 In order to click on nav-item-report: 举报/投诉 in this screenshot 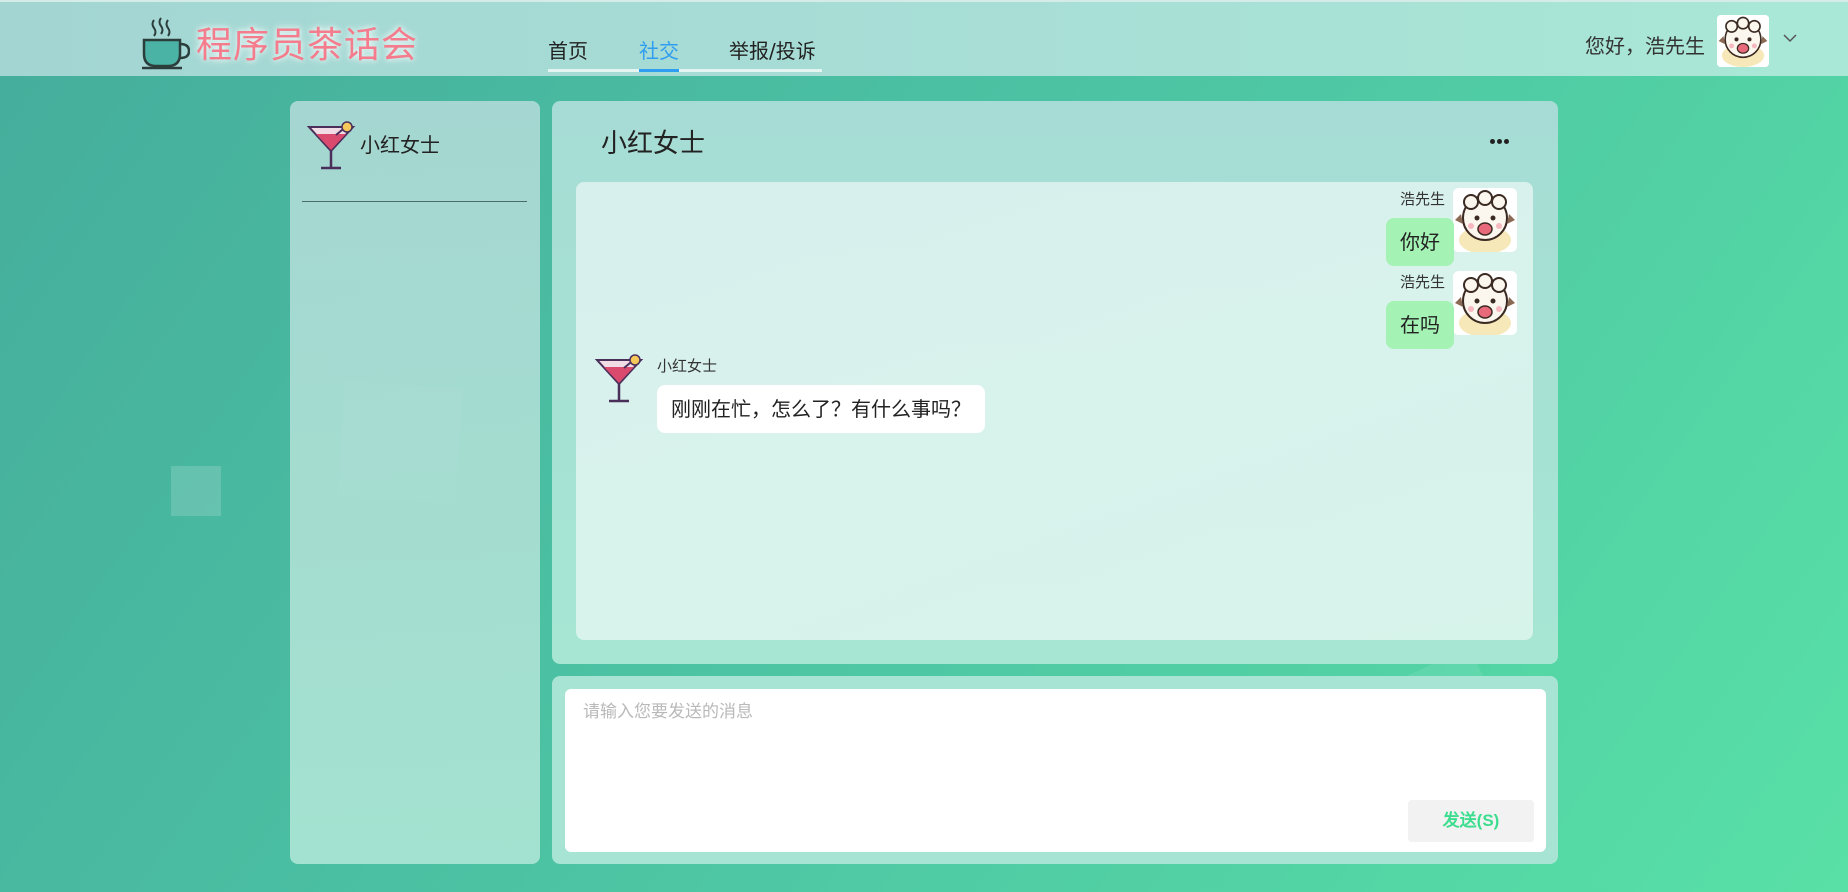, I will do `click(772, 49)`.